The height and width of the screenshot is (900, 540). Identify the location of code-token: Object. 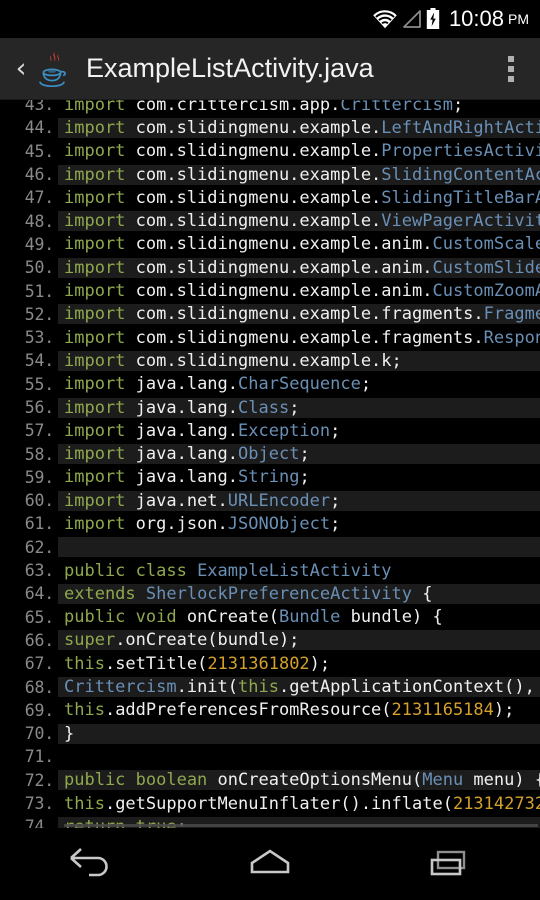
(269, 454).